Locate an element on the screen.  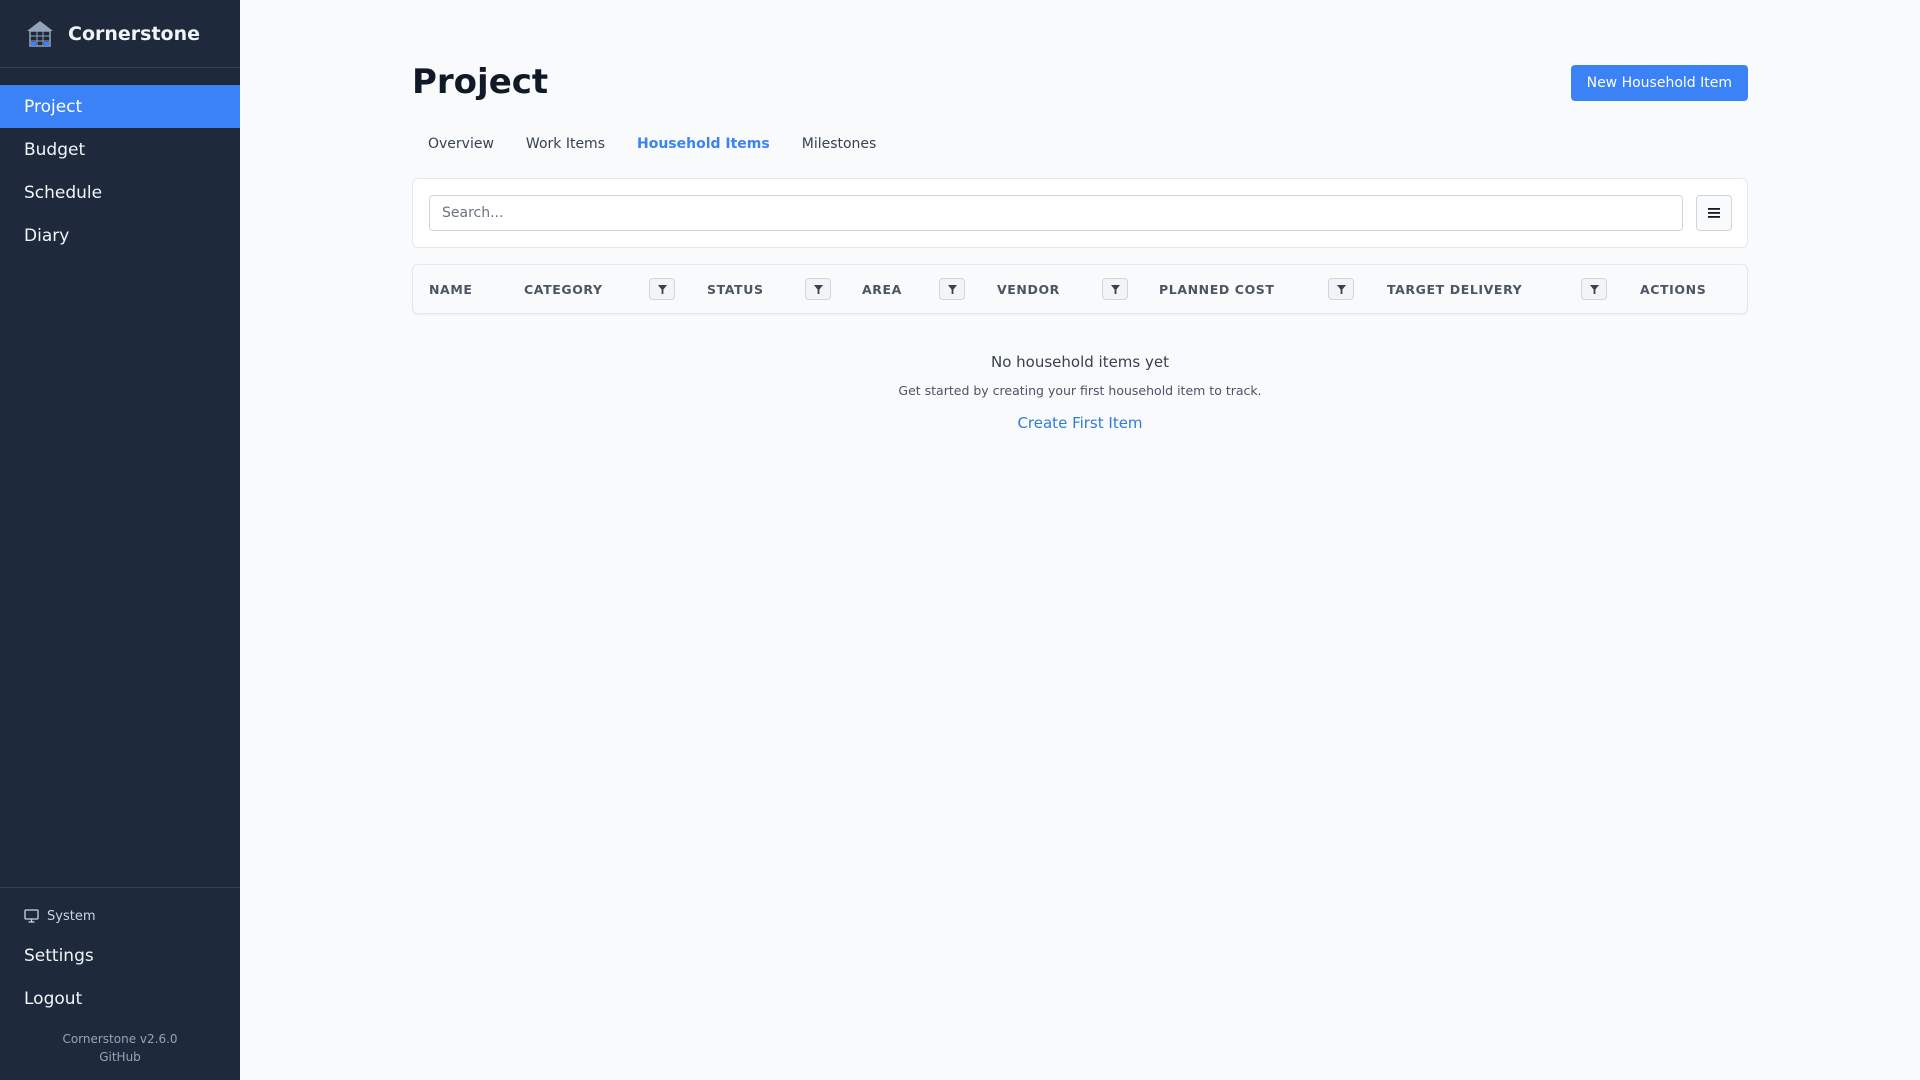
column-header-area: AREA is located at coordinates (882, 289).